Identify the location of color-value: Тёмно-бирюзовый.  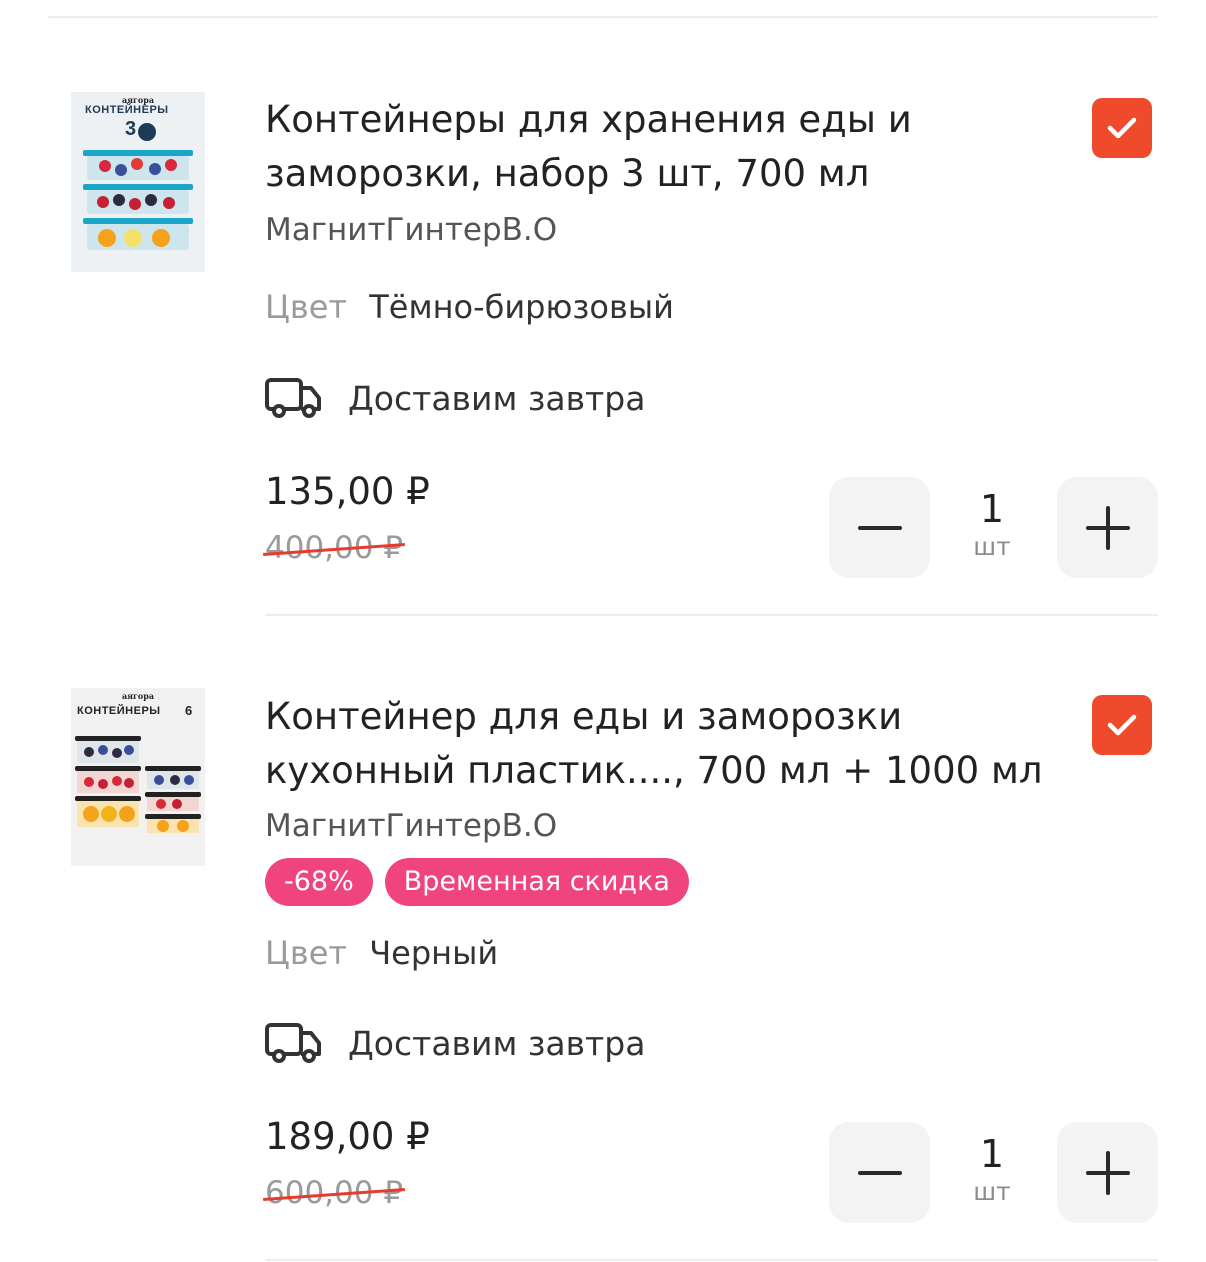
(521, 307).